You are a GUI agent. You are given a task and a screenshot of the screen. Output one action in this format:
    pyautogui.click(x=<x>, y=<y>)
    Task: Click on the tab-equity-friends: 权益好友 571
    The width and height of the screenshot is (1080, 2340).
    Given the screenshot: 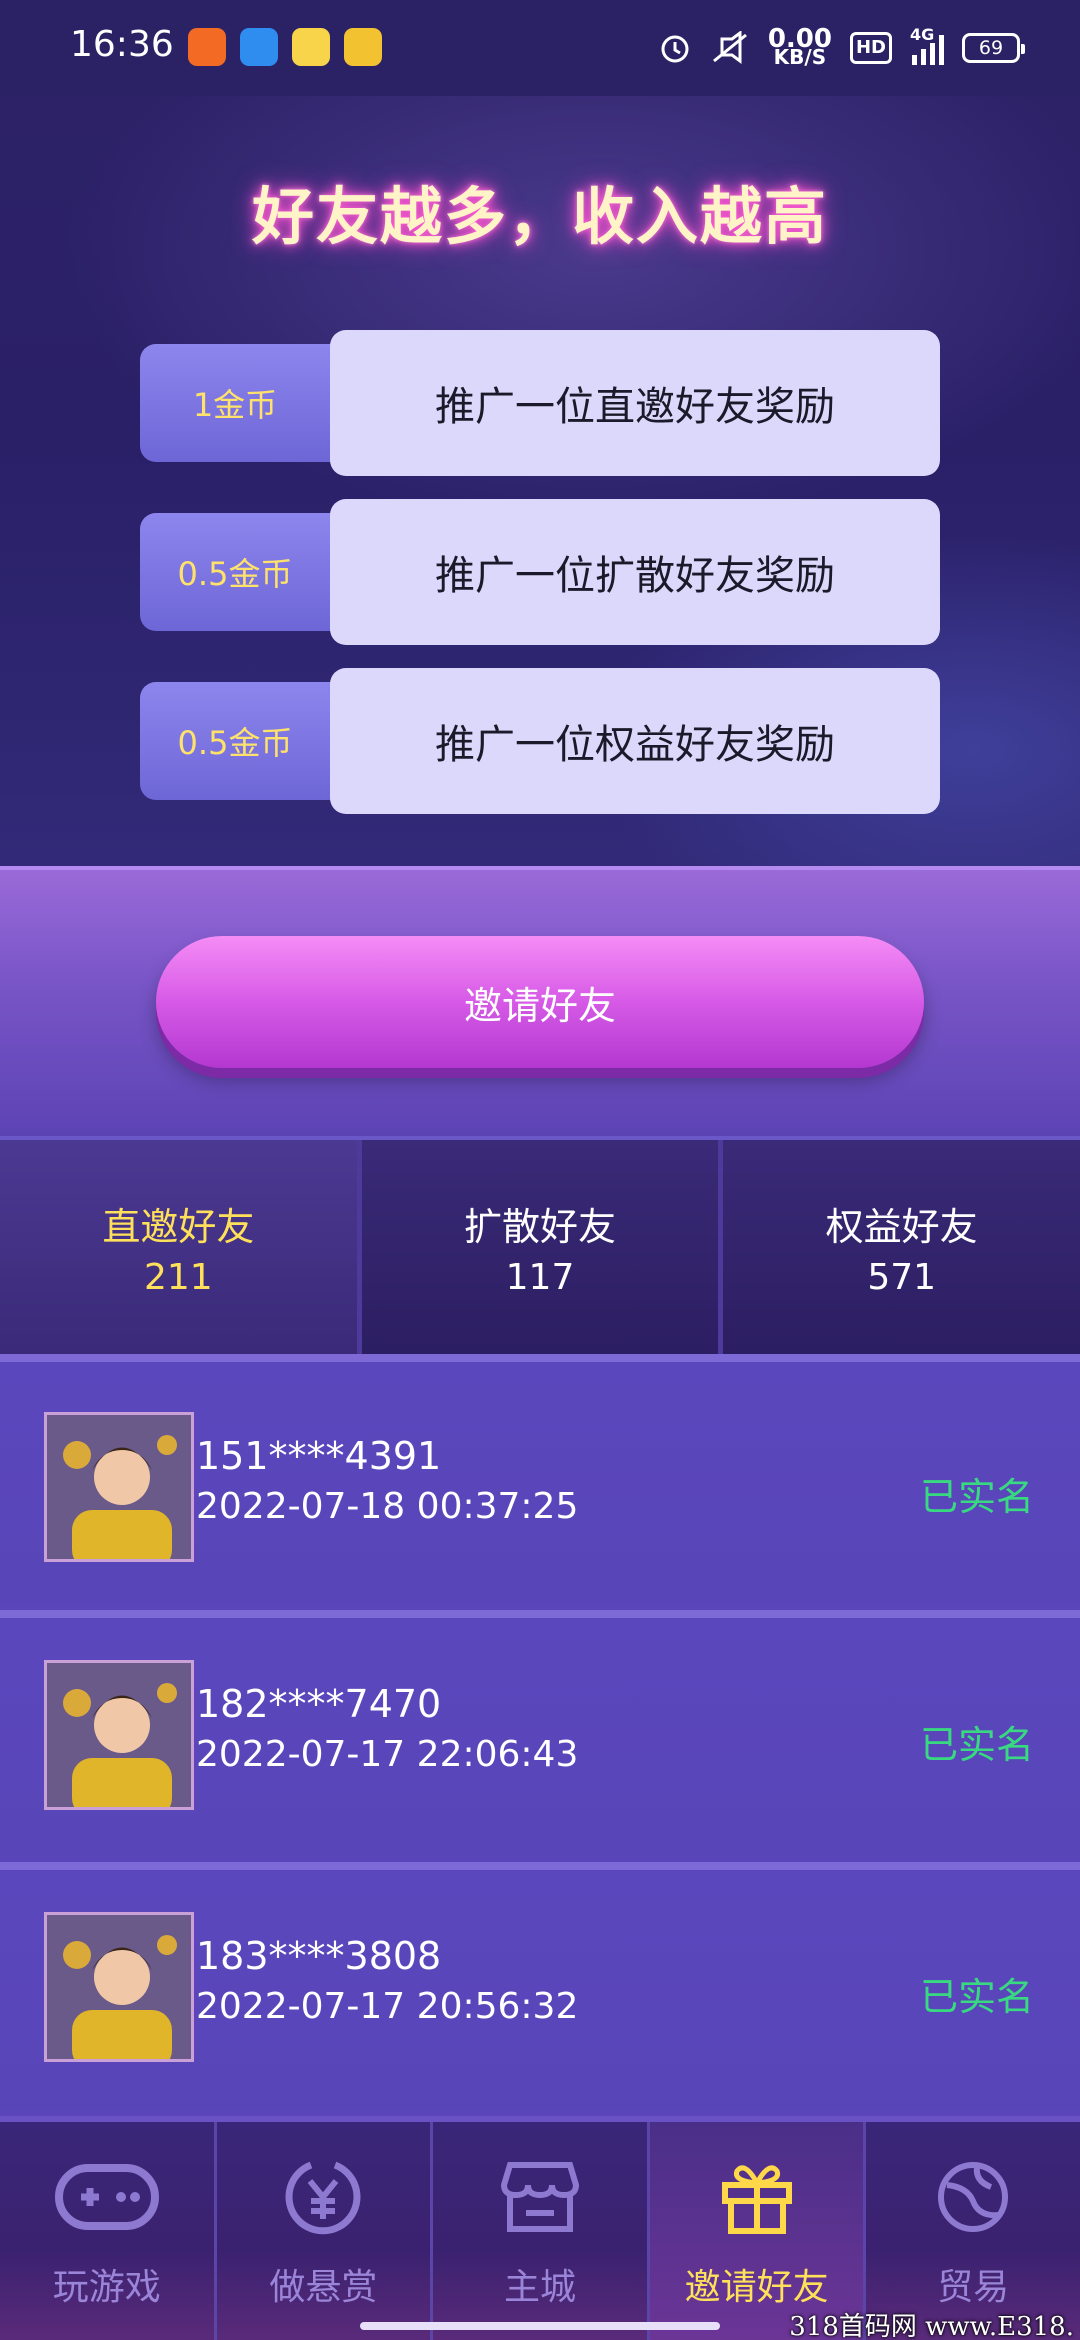 What is the action you would take?
    pyautogui.click(x=901, y=1247)
    